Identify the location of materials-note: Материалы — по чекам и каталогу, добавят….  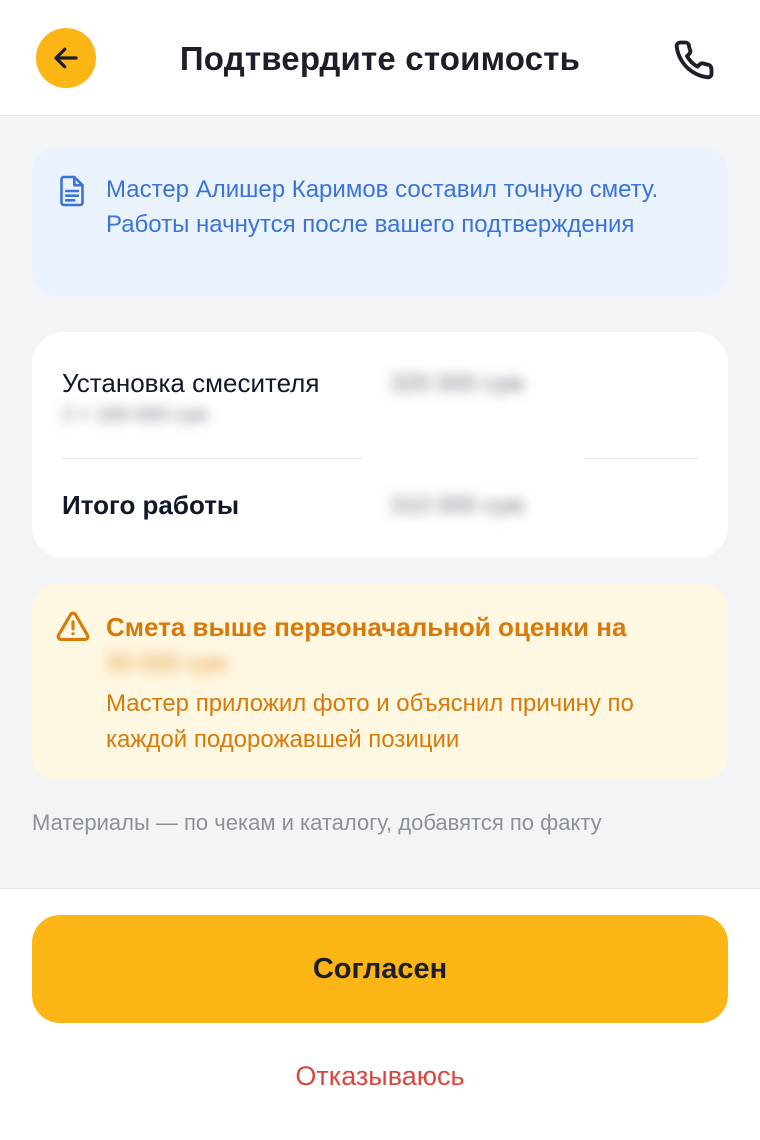
(317, 822).